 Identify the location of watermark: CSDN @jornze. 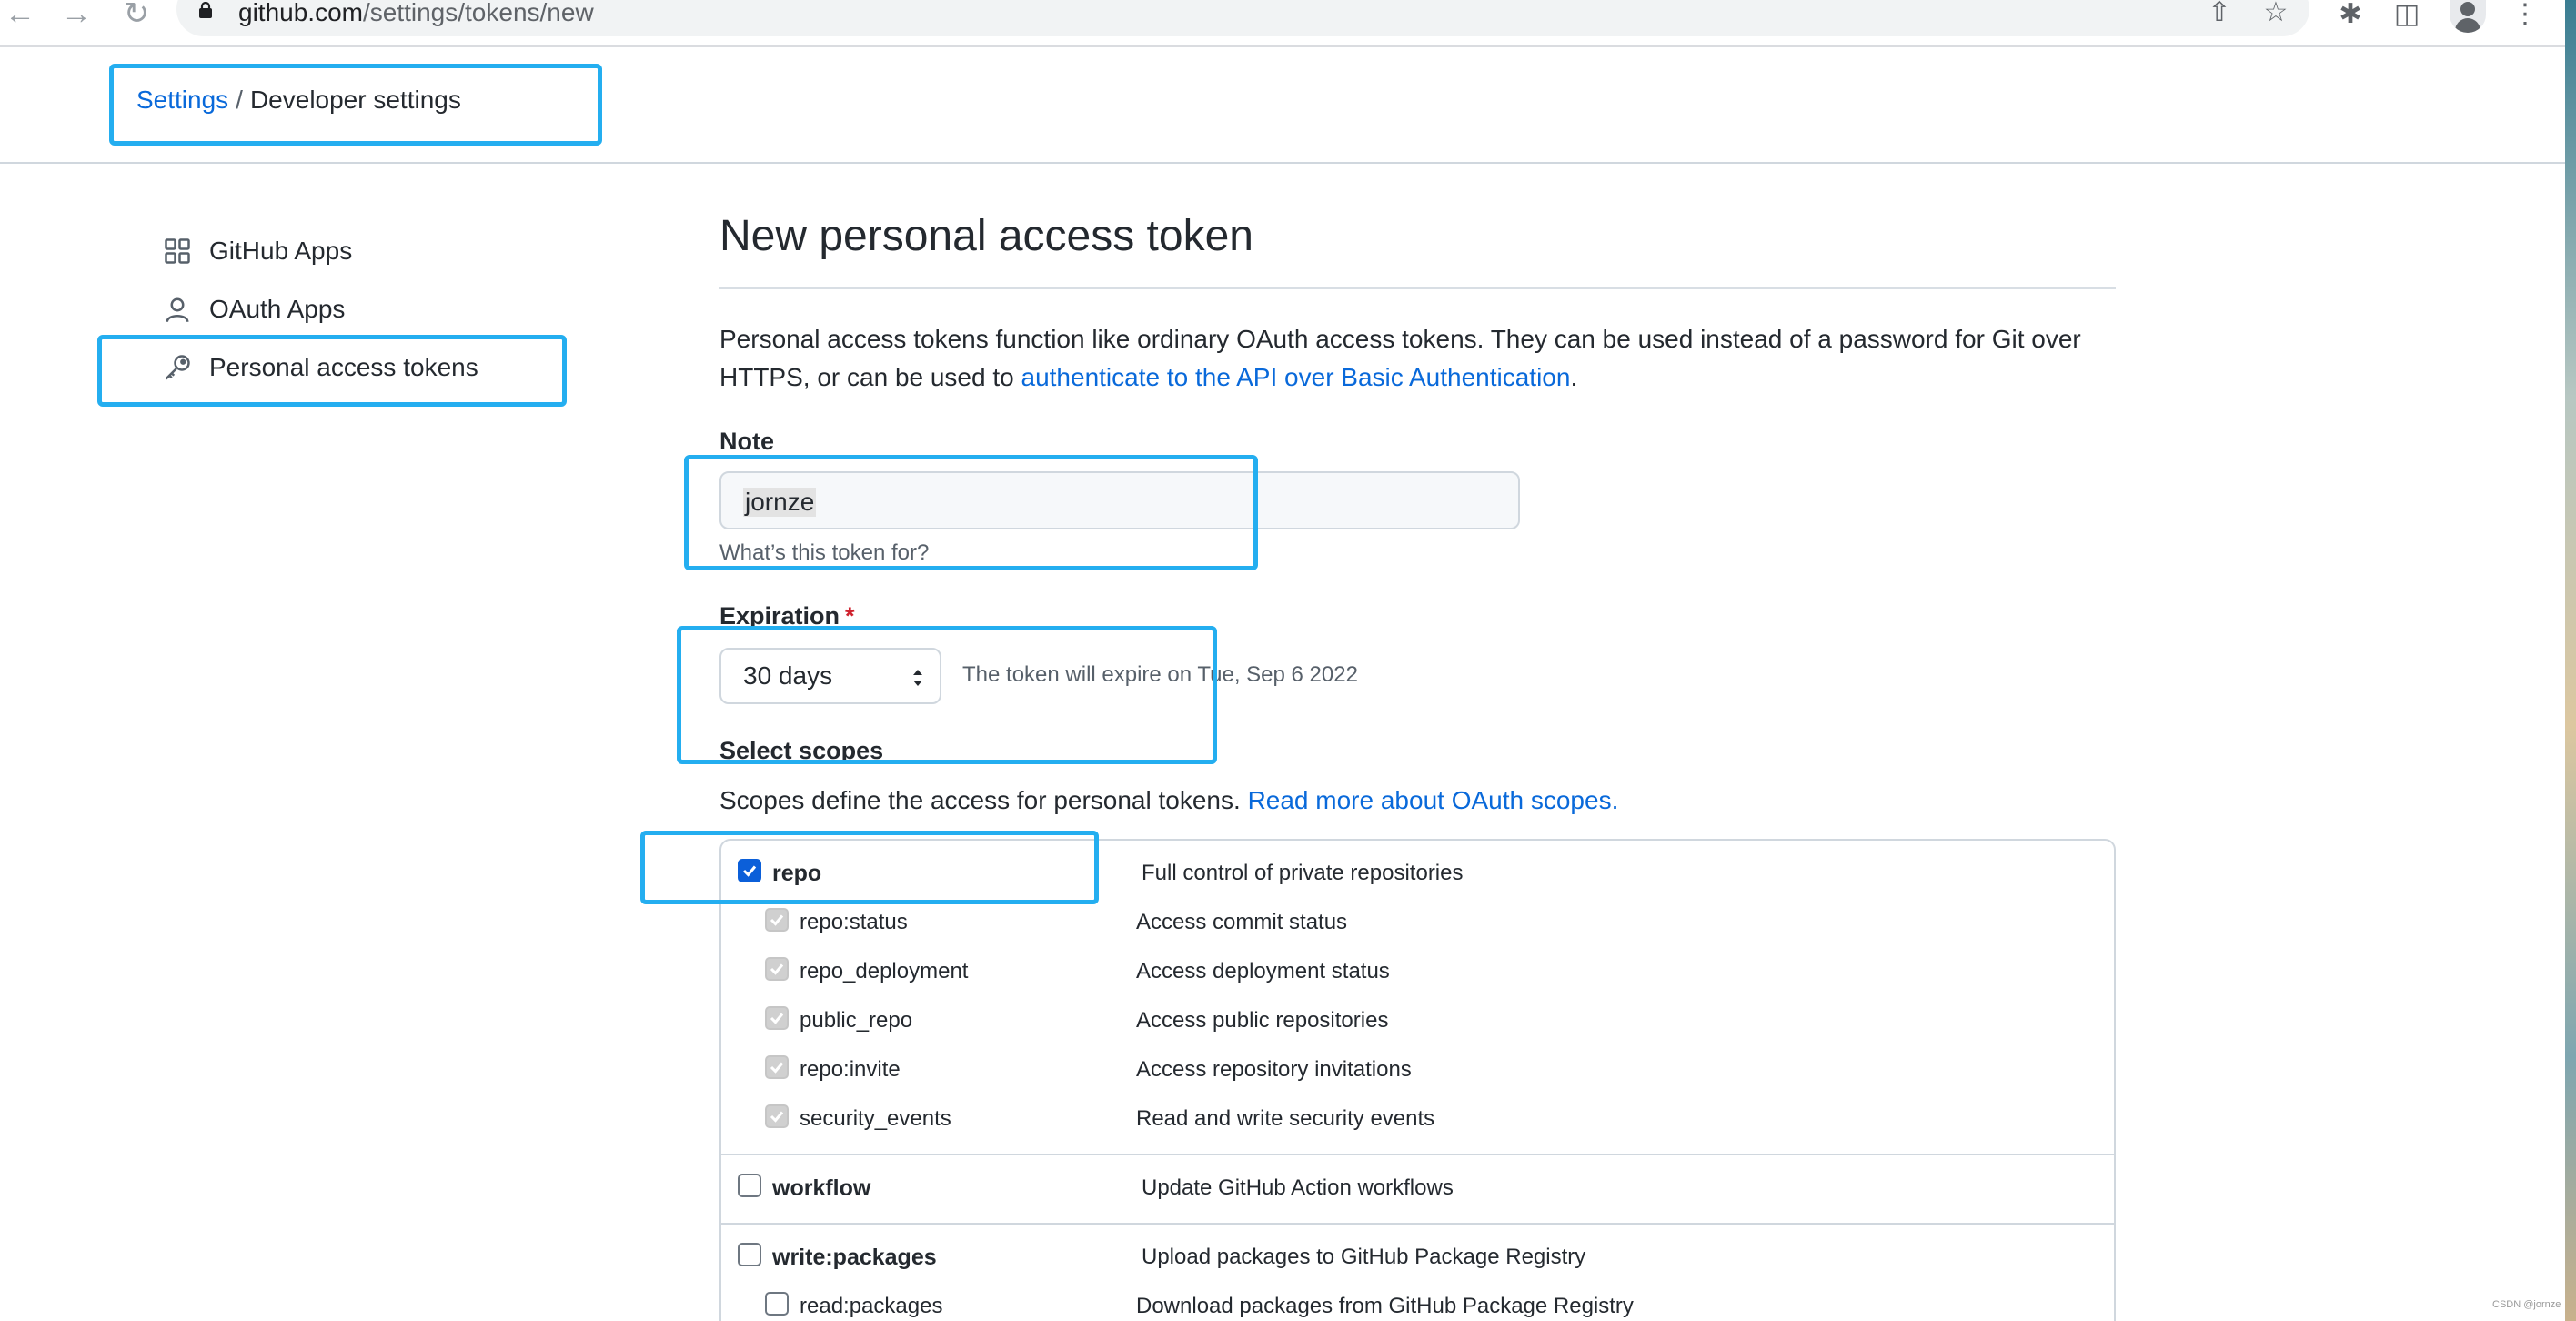
(2526, 1304).